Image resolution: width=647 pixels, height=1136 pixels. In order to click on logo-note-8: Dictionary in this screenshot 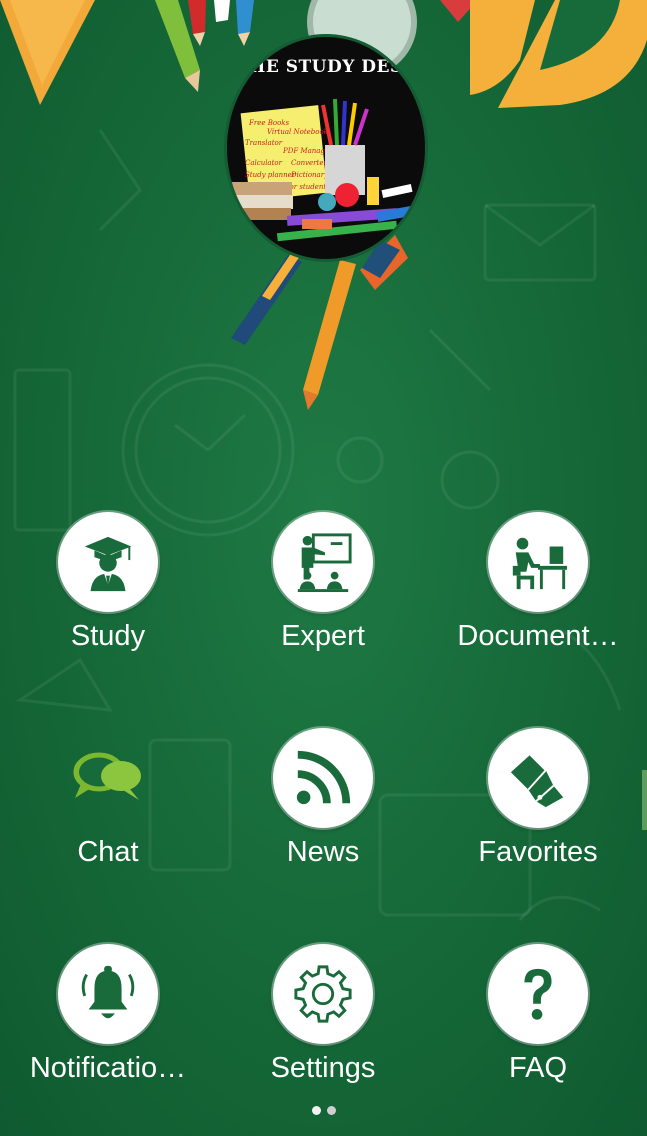, I will do `click(309, 175)`.